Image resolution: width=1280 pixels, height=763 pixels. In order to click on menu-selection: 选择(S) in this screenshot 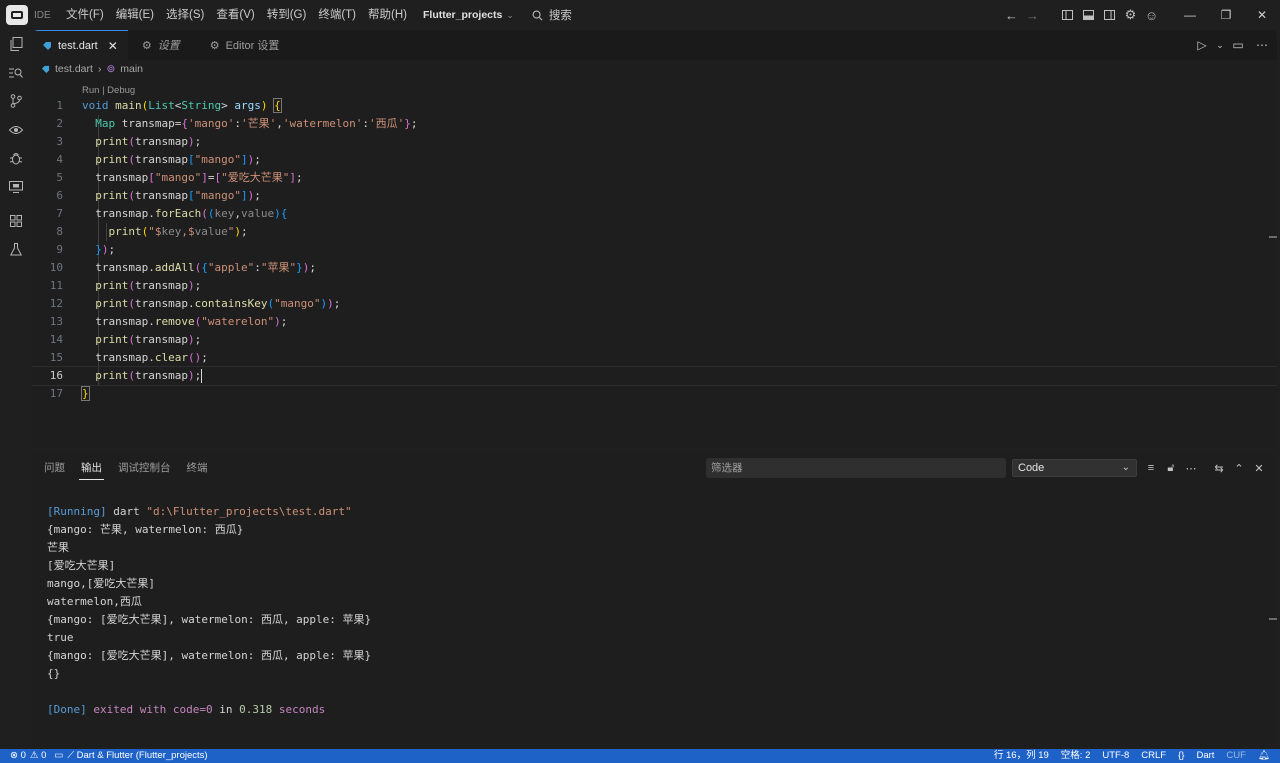, I will do `click(185, 15)`.